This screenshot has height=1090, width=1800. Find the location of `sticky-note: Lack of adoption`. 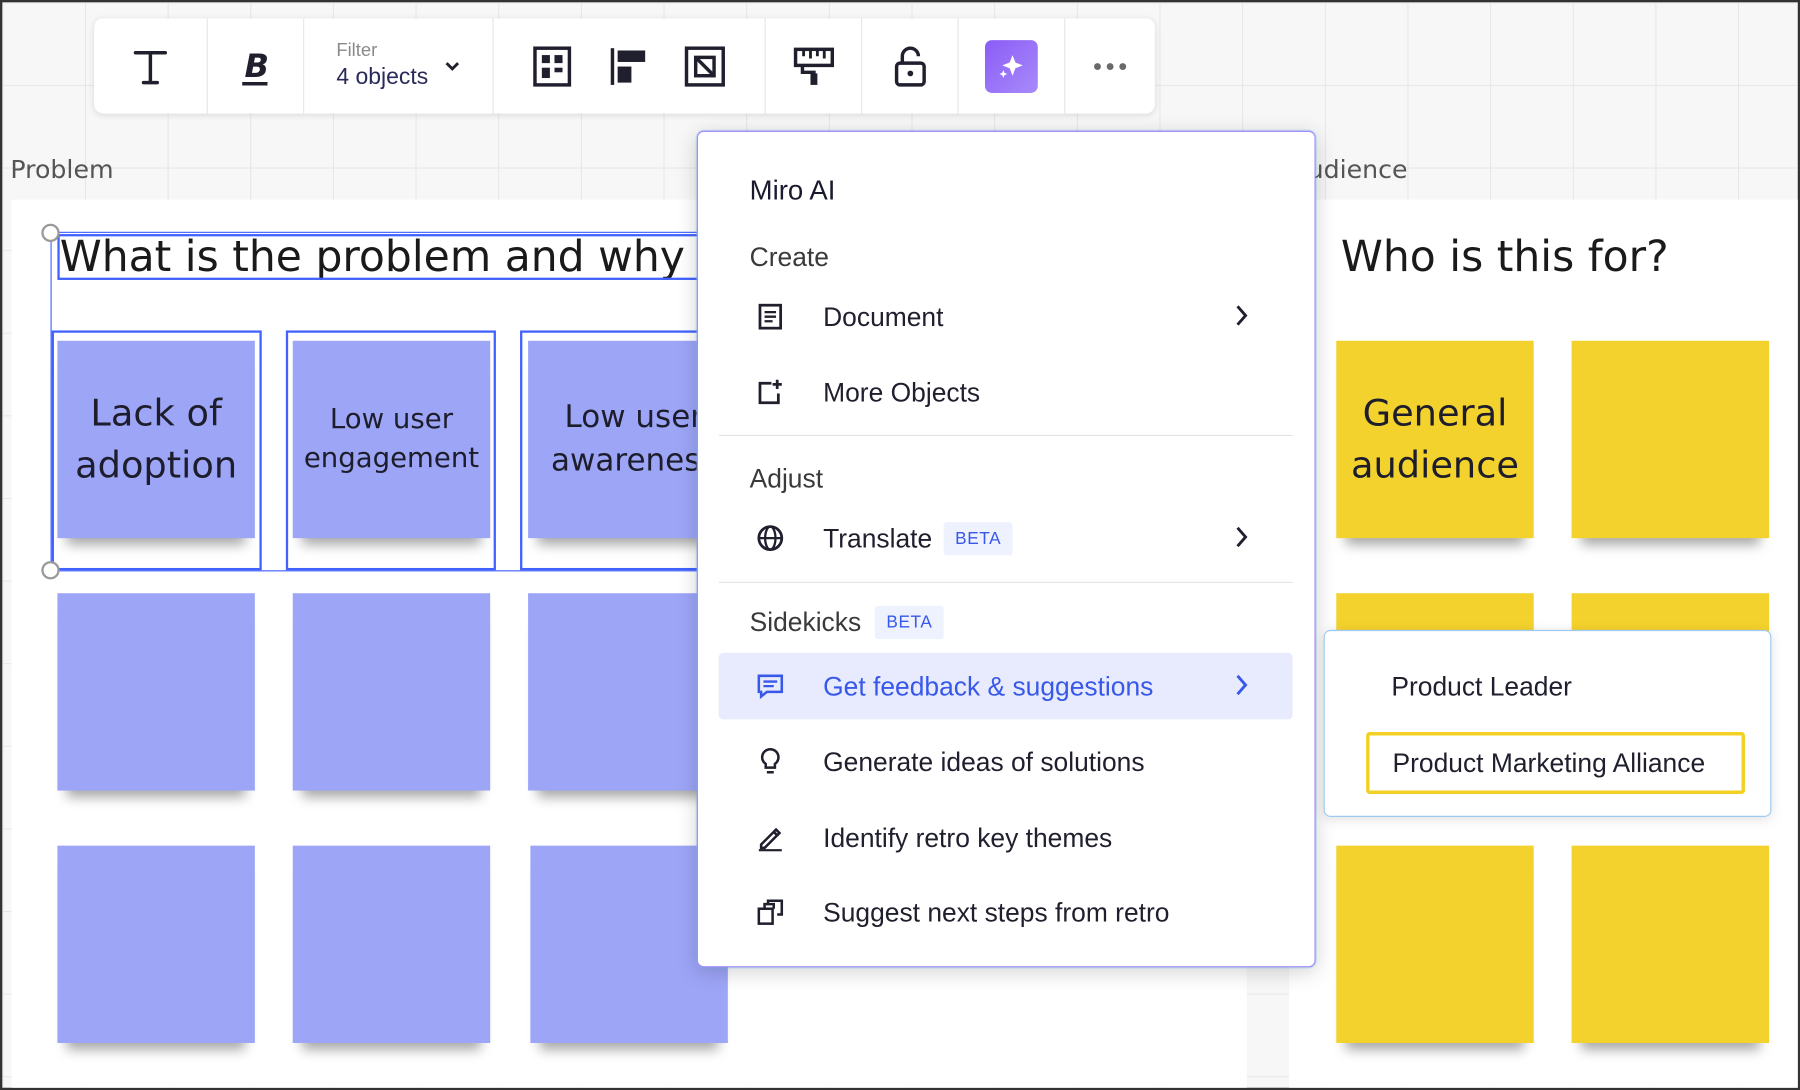

sticky-note: Lack of adoption is located at coordinates (156, 439).